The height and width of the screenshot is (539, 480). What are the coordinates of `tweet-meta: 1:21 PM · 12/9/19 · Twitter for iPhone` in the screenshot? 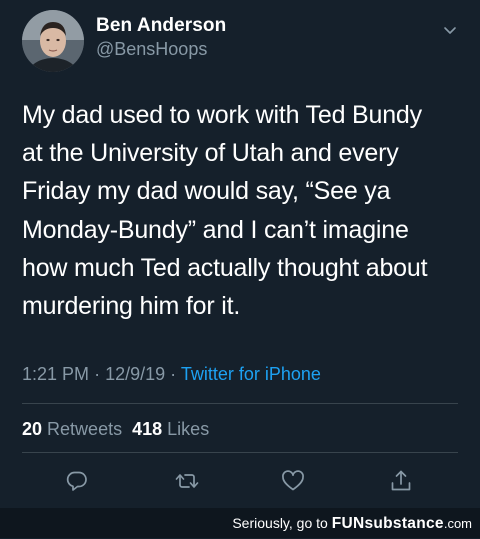 It's located at (171, 374).